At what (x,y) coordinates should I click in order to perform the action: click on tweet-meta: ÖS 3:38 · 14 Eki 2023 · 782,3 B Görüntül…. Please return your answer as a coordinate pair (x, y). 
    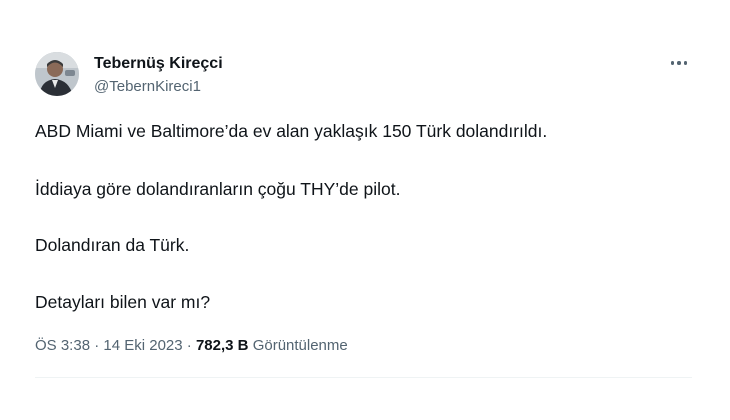
    Looking at the image, I should click on (191, 346).